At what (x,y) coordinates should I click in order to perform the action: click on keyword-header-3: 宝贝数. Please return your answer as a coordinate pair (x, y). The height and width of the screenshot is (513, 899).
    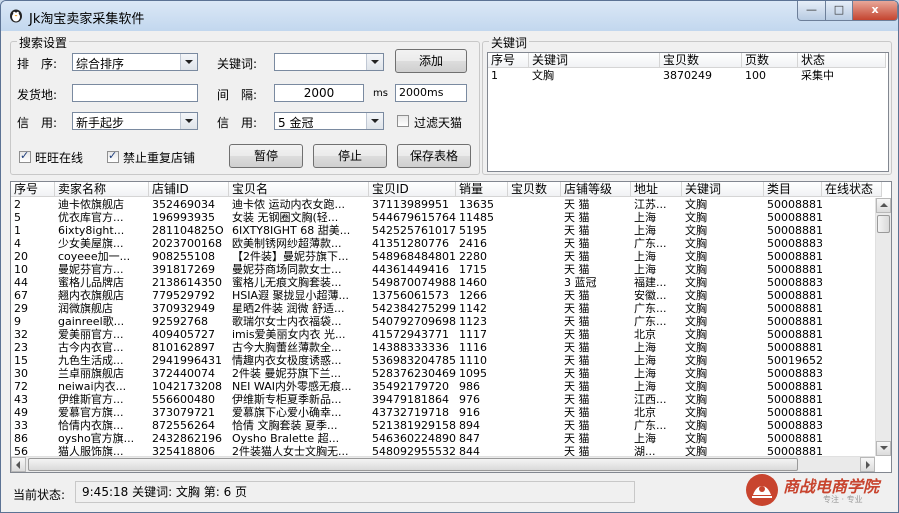
    Looking at the image, I should click on (701, 60).